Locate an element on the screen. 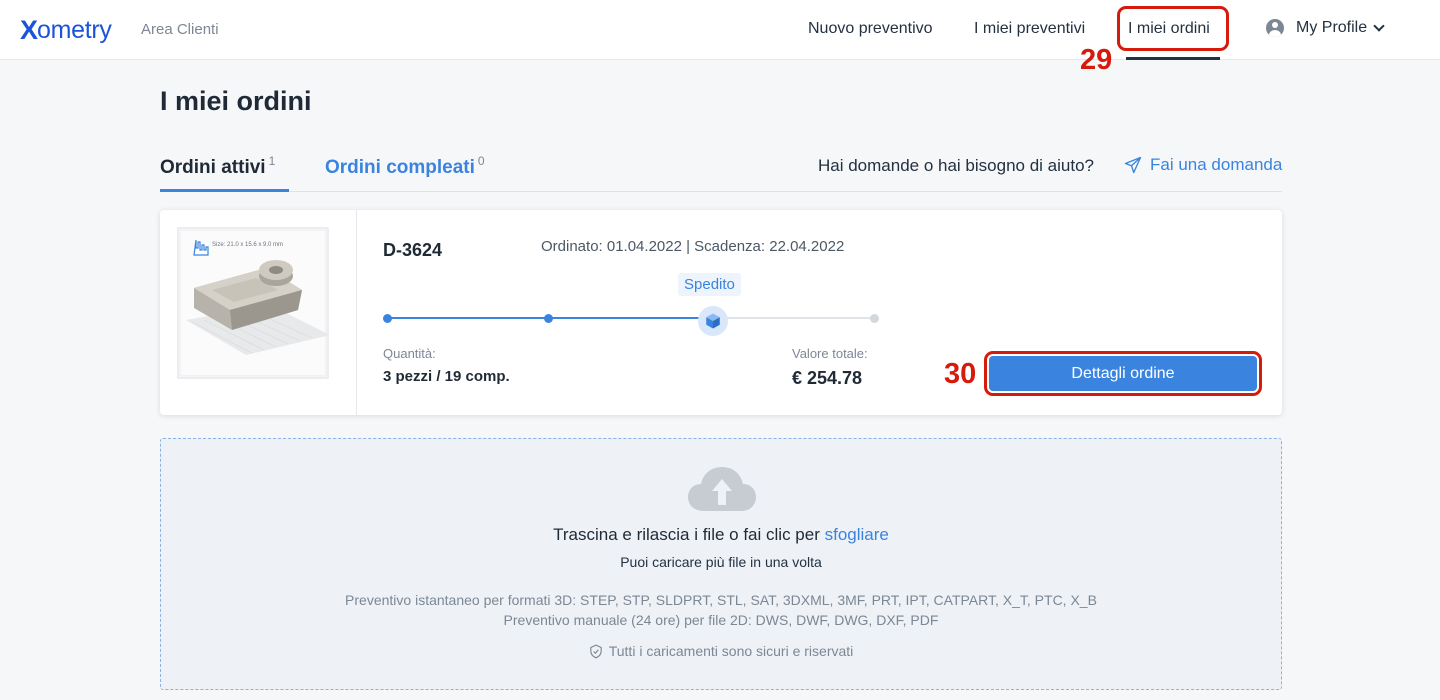 This screenshot has height=700, width=1440. ask-question-link: Fai una domanda is located at coordinates (1203, 165).